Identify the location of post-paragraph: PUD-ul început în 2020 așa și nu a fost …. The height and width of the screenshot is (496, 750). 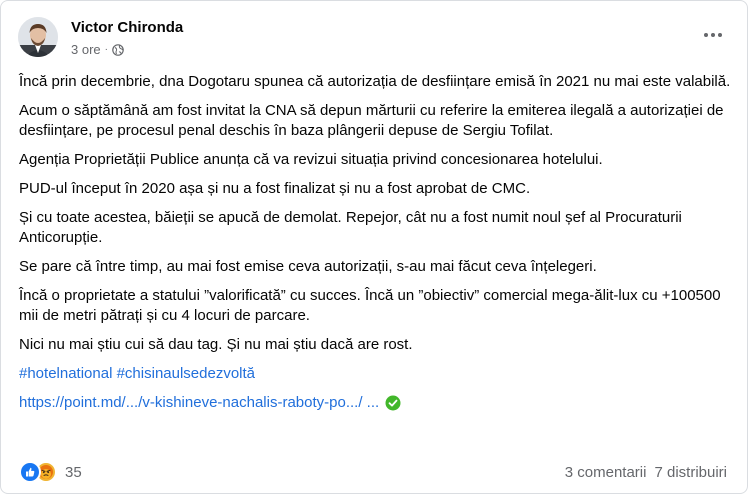
(275, 188).